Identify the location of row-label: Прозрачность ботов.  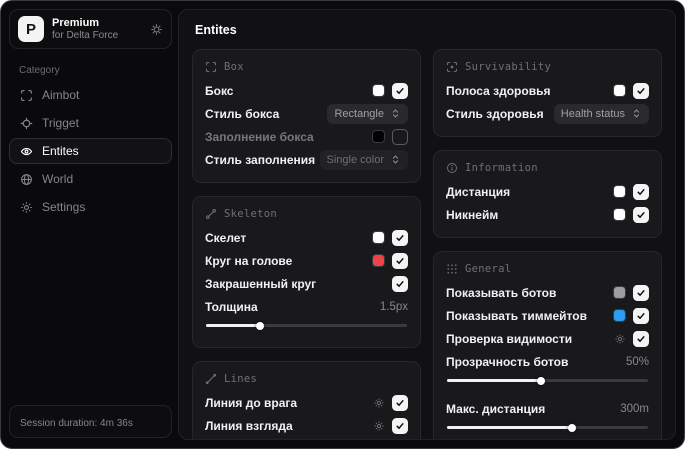
(507, 361).